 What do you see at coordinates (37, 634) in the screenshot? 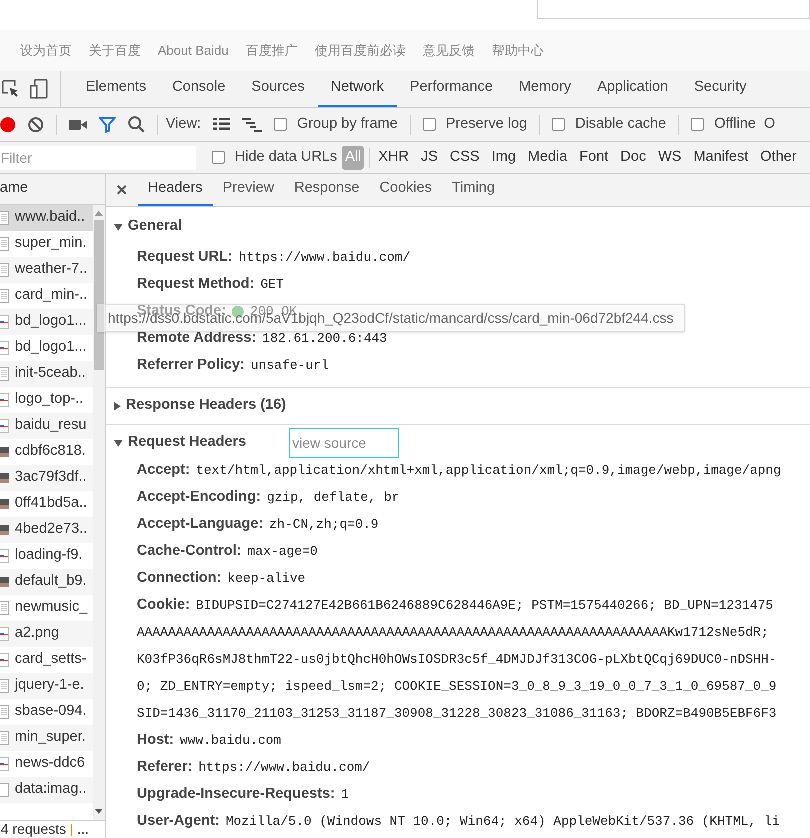
I see `request-name: a2.png` at bounding box center [37, 634].